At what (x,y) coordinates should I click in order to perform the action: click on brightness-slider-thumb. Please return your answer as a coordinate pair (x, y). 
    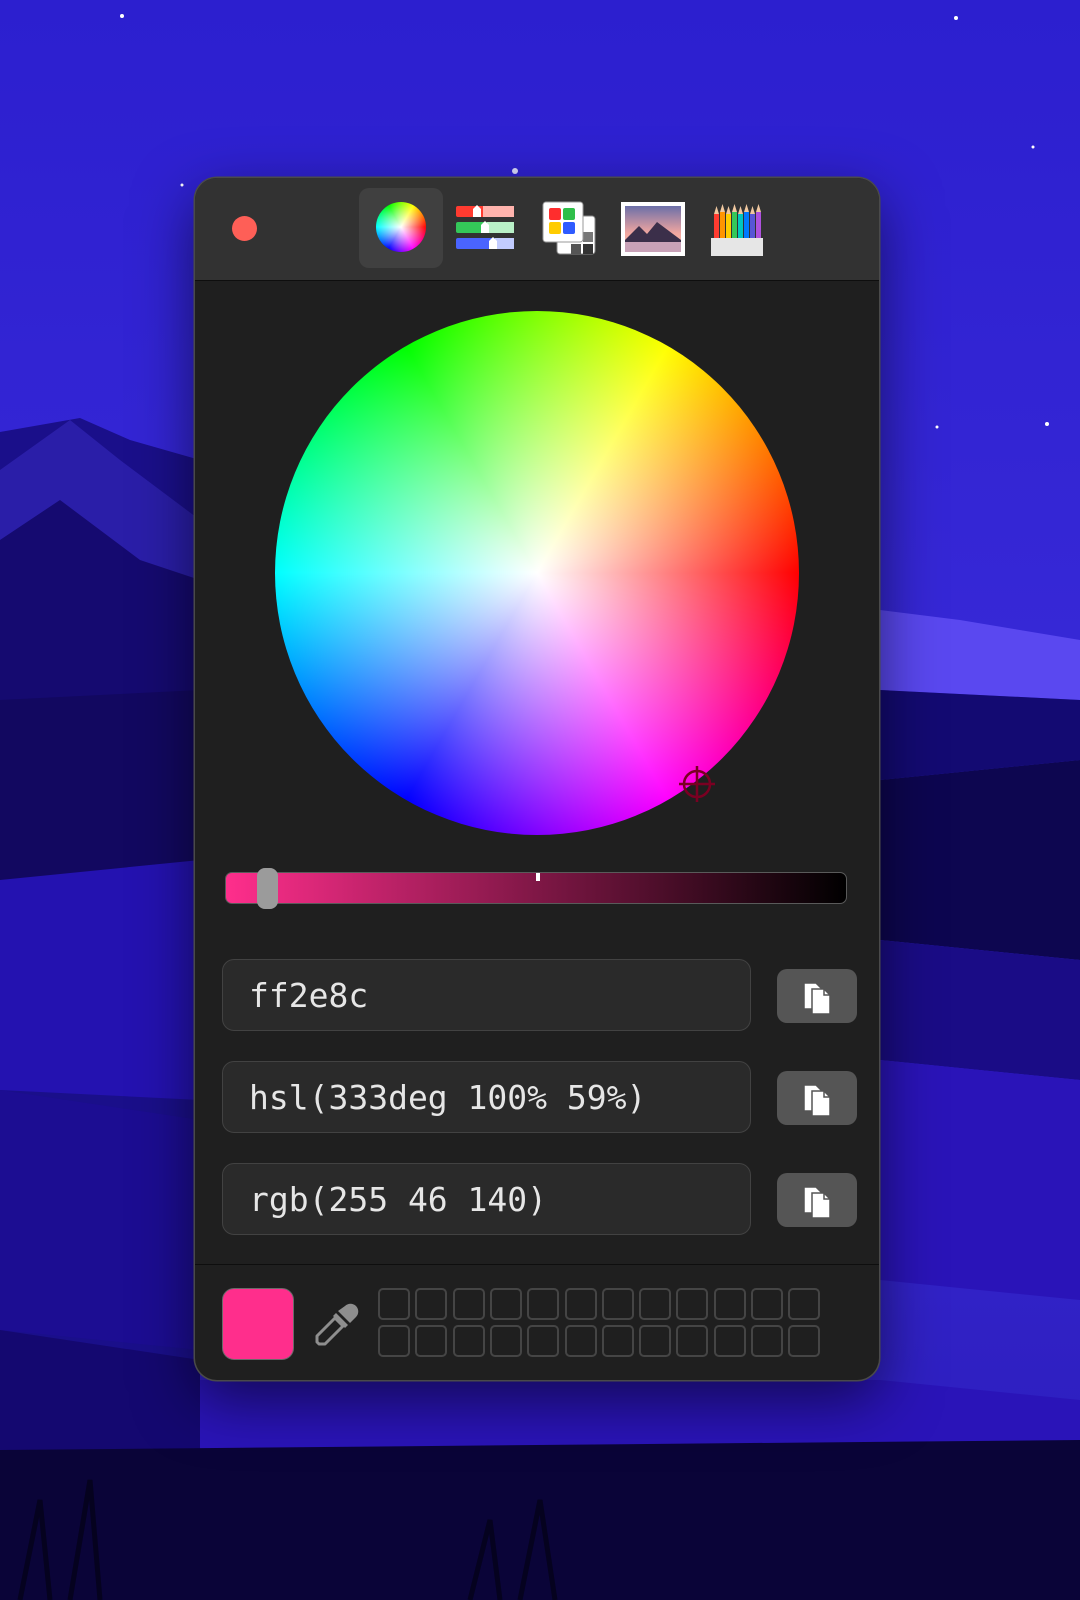
    Looking at the image, I should click on (267, 888).